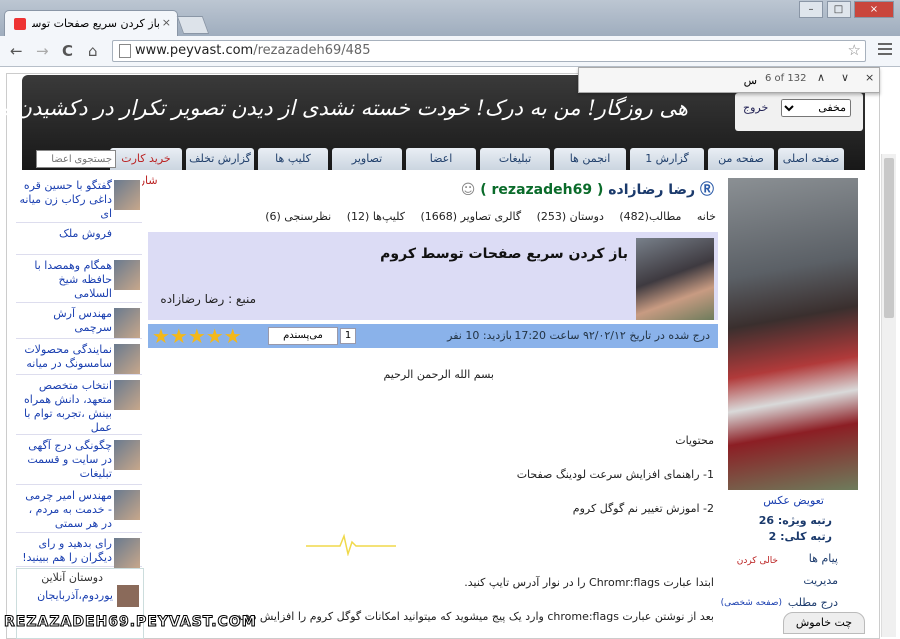  Describe the element at coordinates (811, 159) in the screenshot. I see `menu-home: صفحه اصلی` at that location.